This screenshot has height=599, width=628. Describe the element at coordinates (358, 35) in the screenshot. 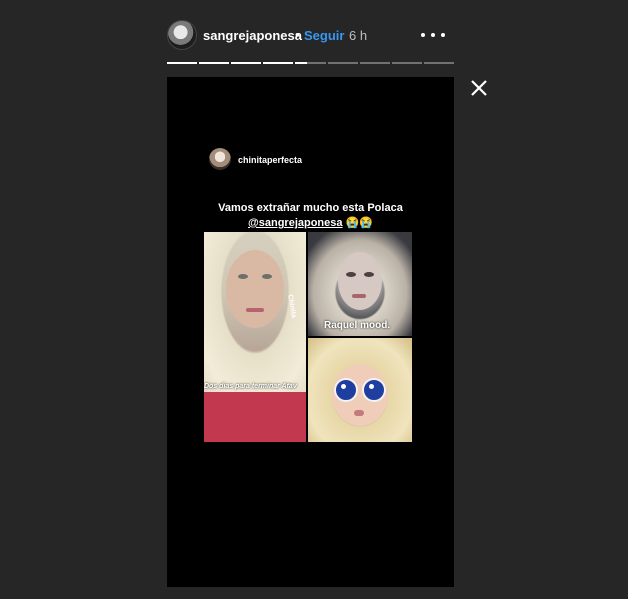

I see `timestamp: 6 h` at that location.